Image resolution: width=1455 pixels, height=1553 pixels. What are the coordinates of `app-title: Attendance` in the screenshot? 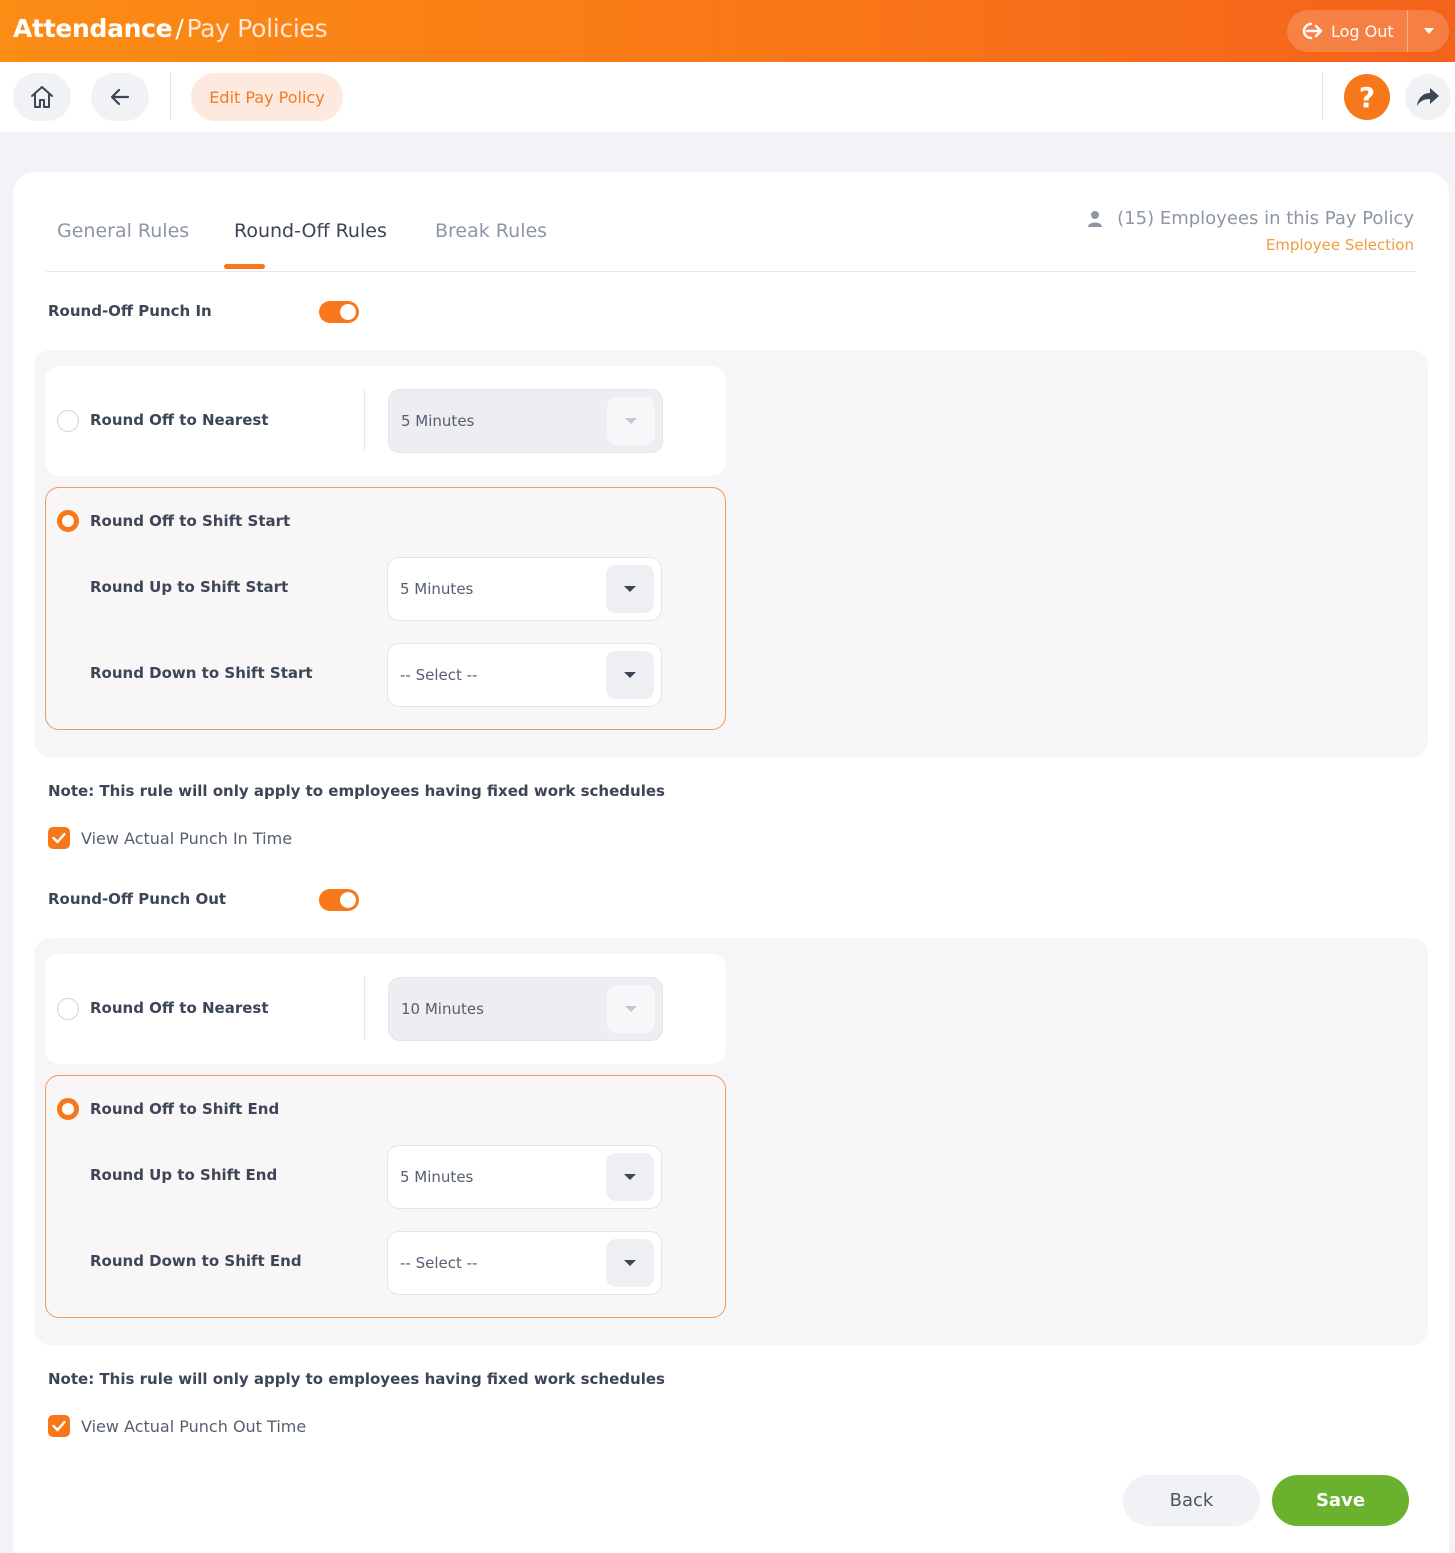 It's located at (93, 28).